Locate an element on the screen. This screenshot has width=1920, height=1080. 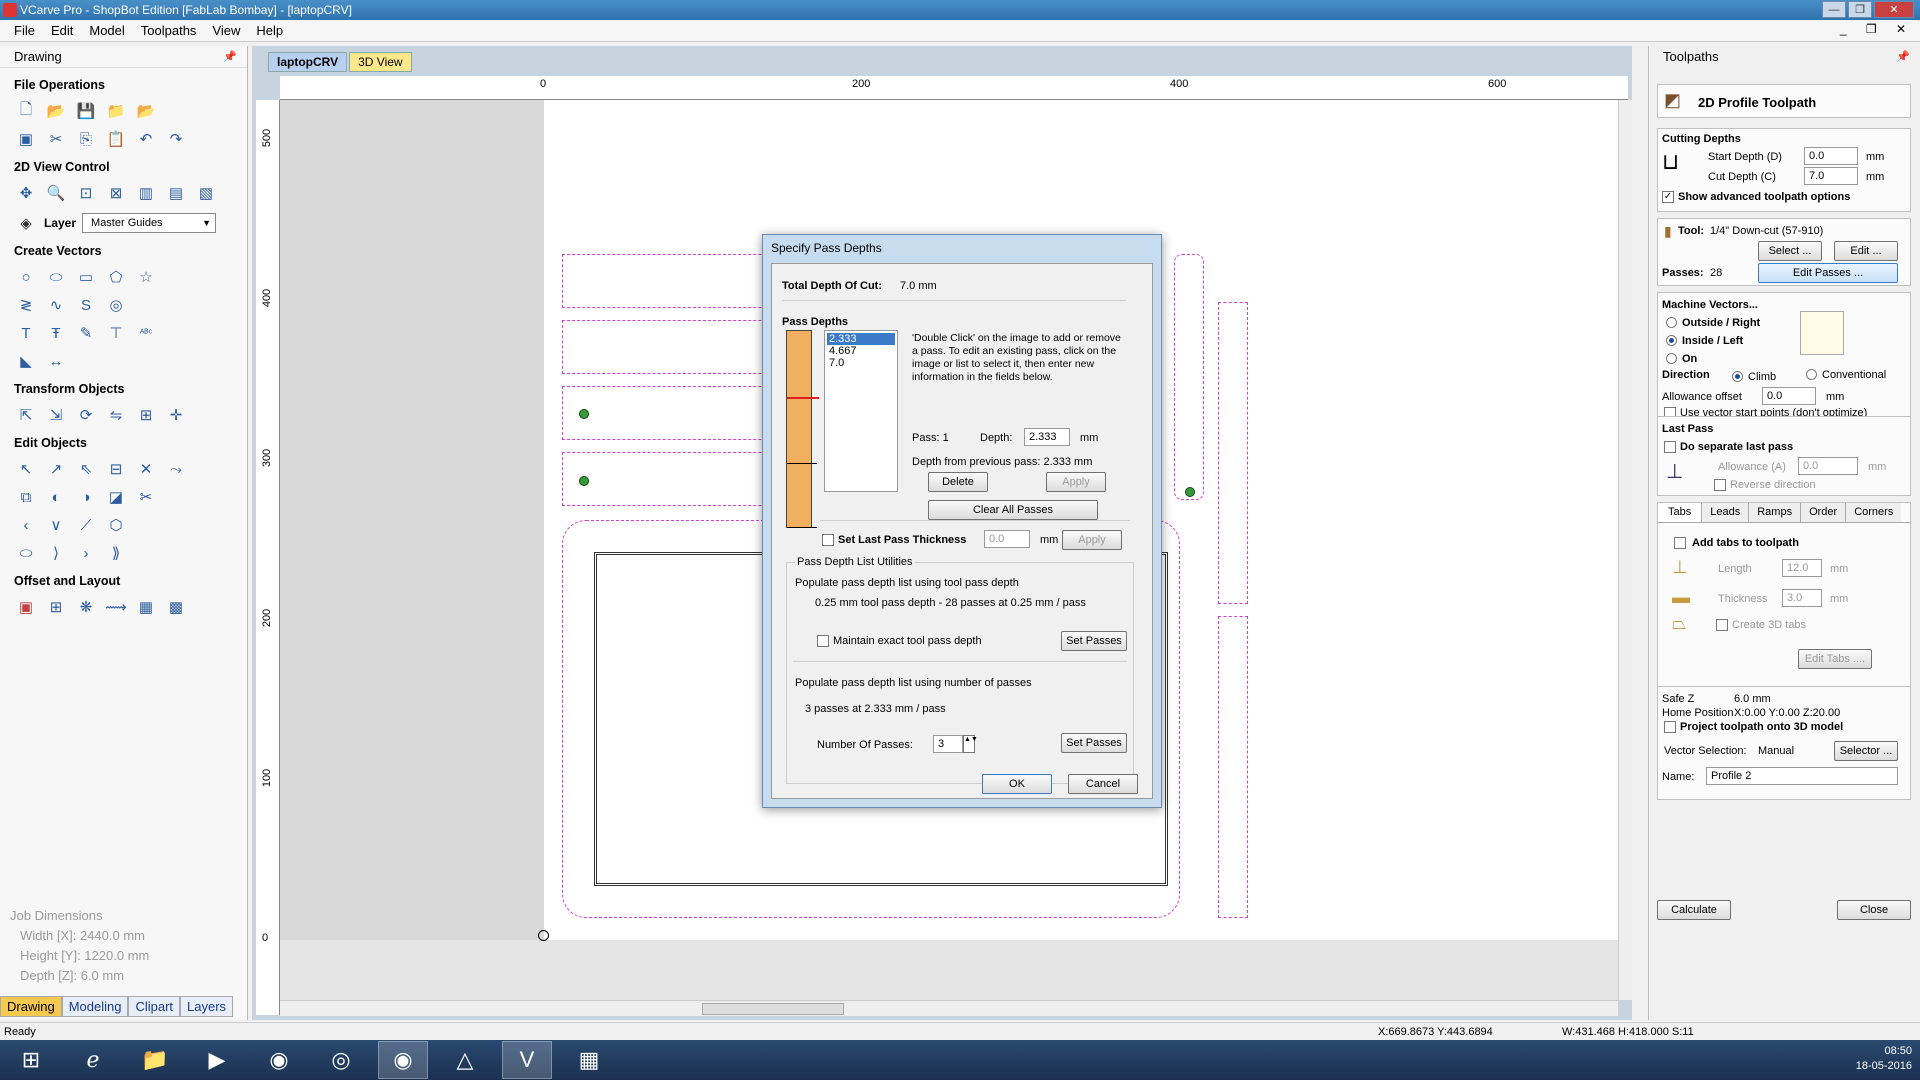
nesting-icon: ▦ is located at coordinates (146, 607).